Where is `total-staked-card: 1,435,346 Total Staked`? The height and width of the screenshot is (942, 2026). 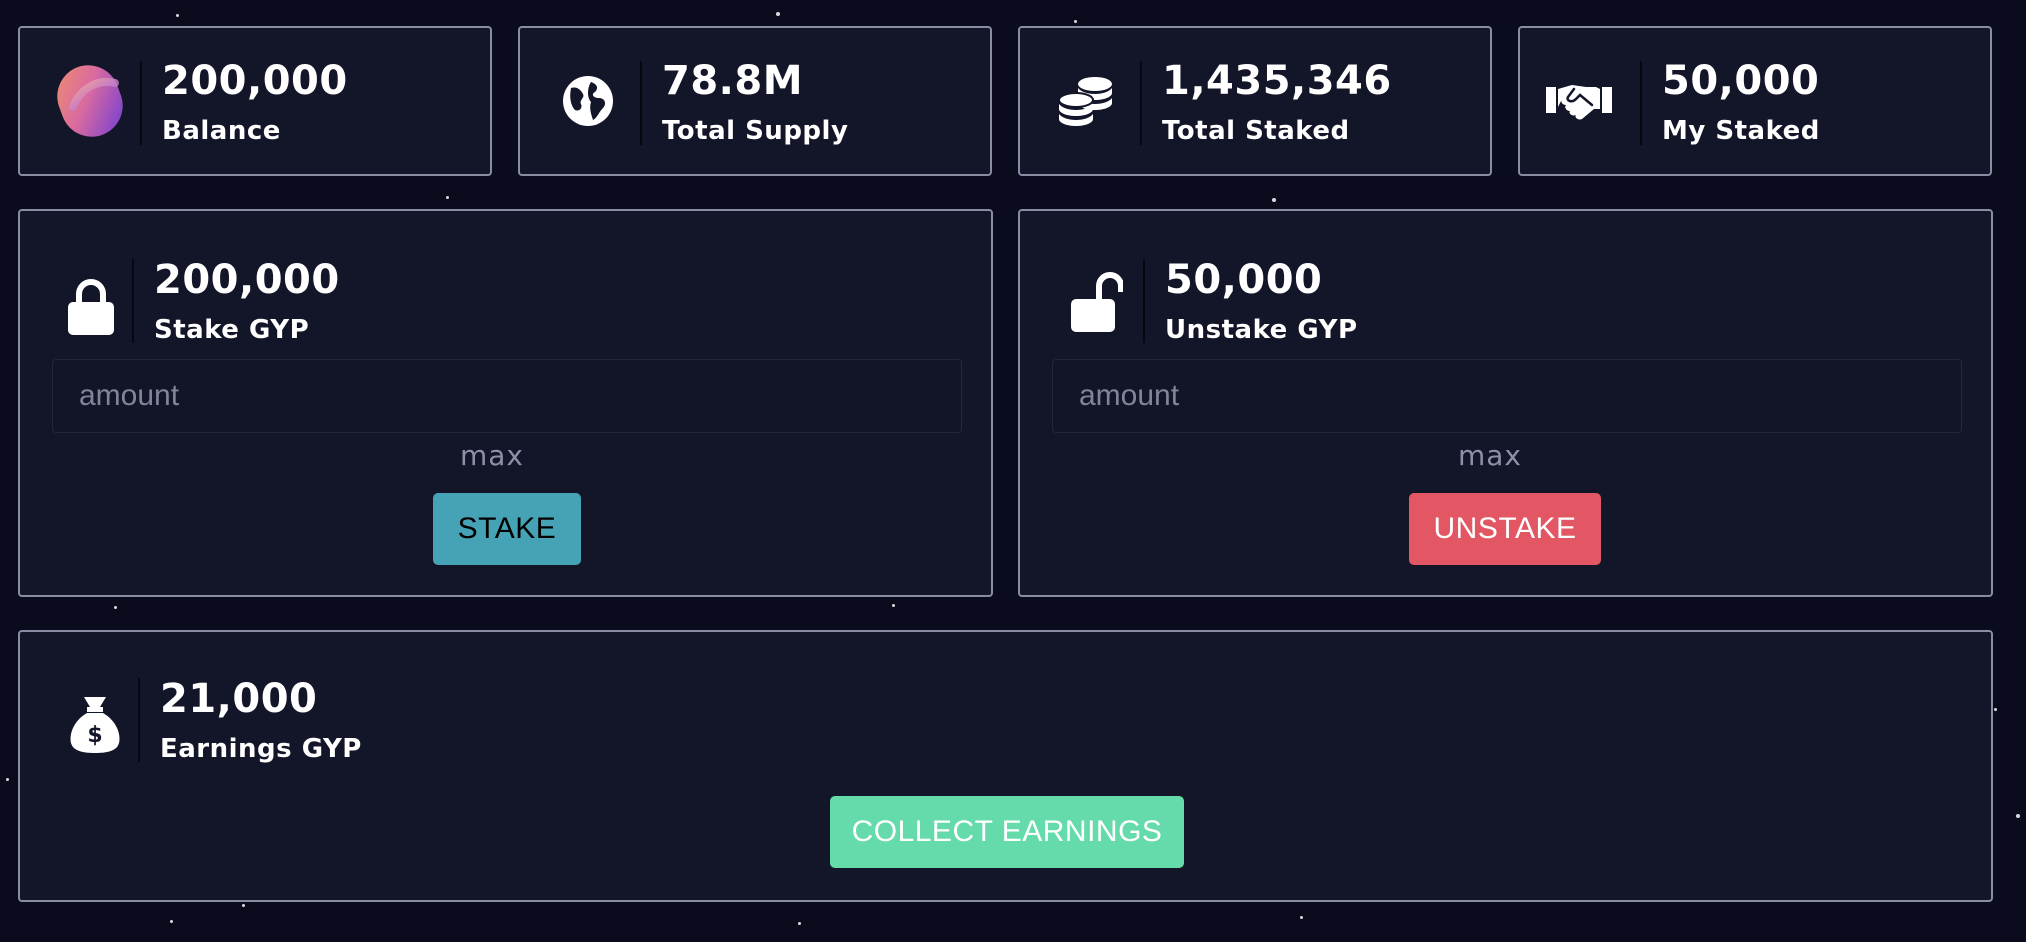 total-staked-card: 1,435,346 Total Staked is located at coordinates (1255, 101).